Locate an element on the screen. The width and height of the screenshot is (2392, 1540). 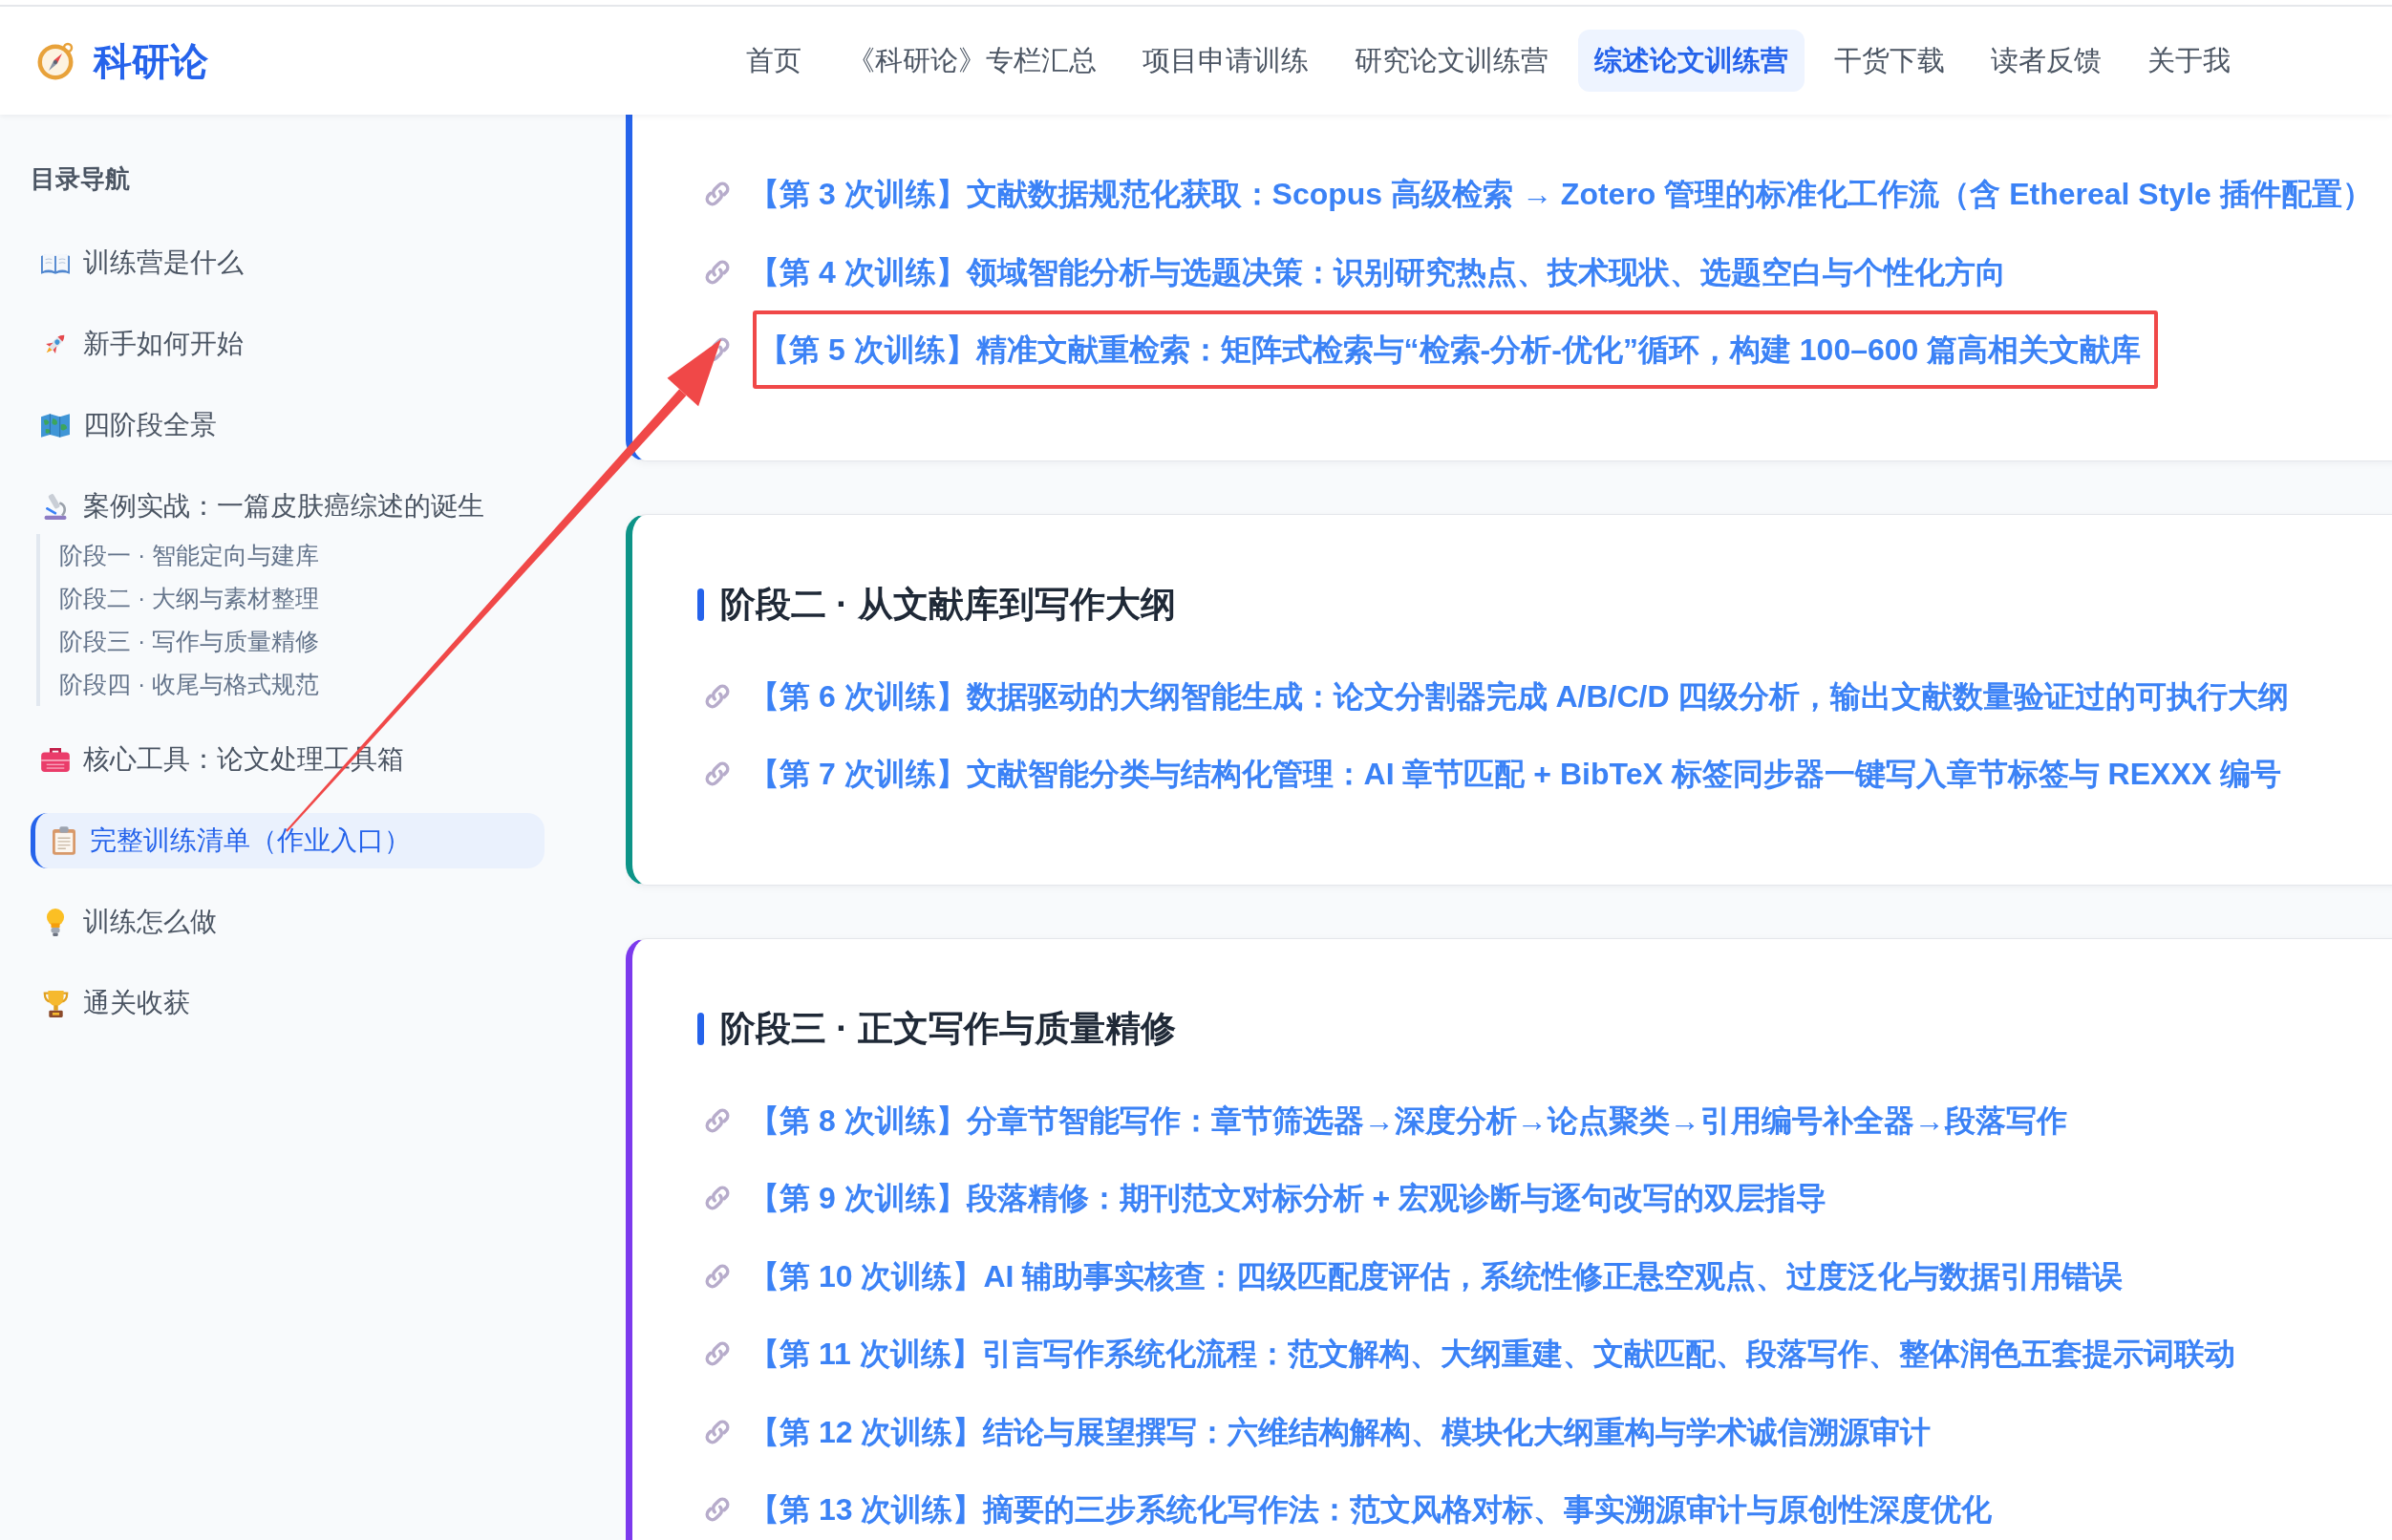
toolbox-icon is located at coordinates (55, 759).